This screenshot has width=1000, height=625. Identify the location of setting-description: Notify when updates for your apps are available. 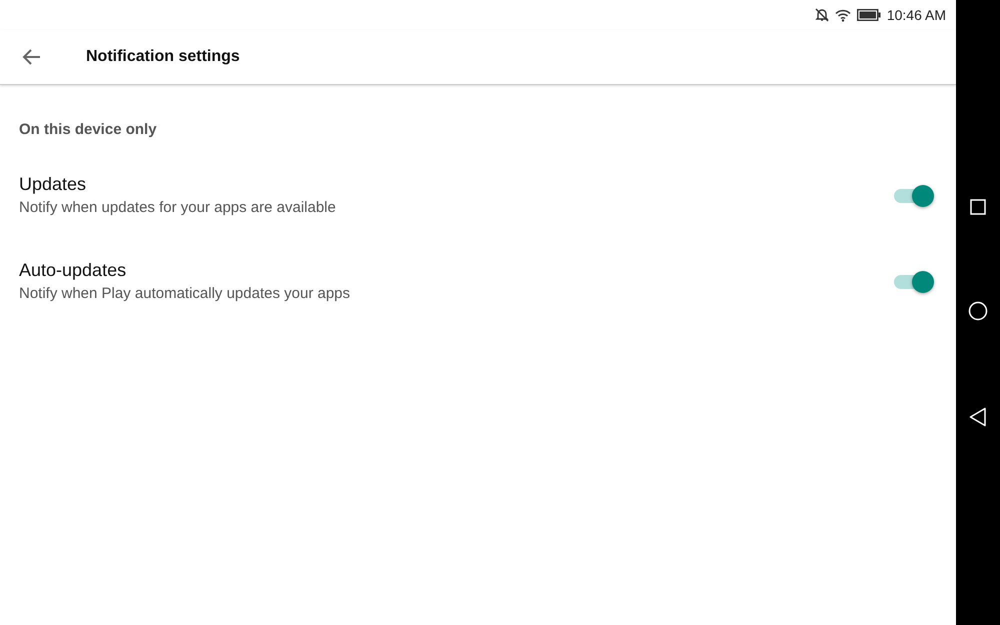
(177, 208).